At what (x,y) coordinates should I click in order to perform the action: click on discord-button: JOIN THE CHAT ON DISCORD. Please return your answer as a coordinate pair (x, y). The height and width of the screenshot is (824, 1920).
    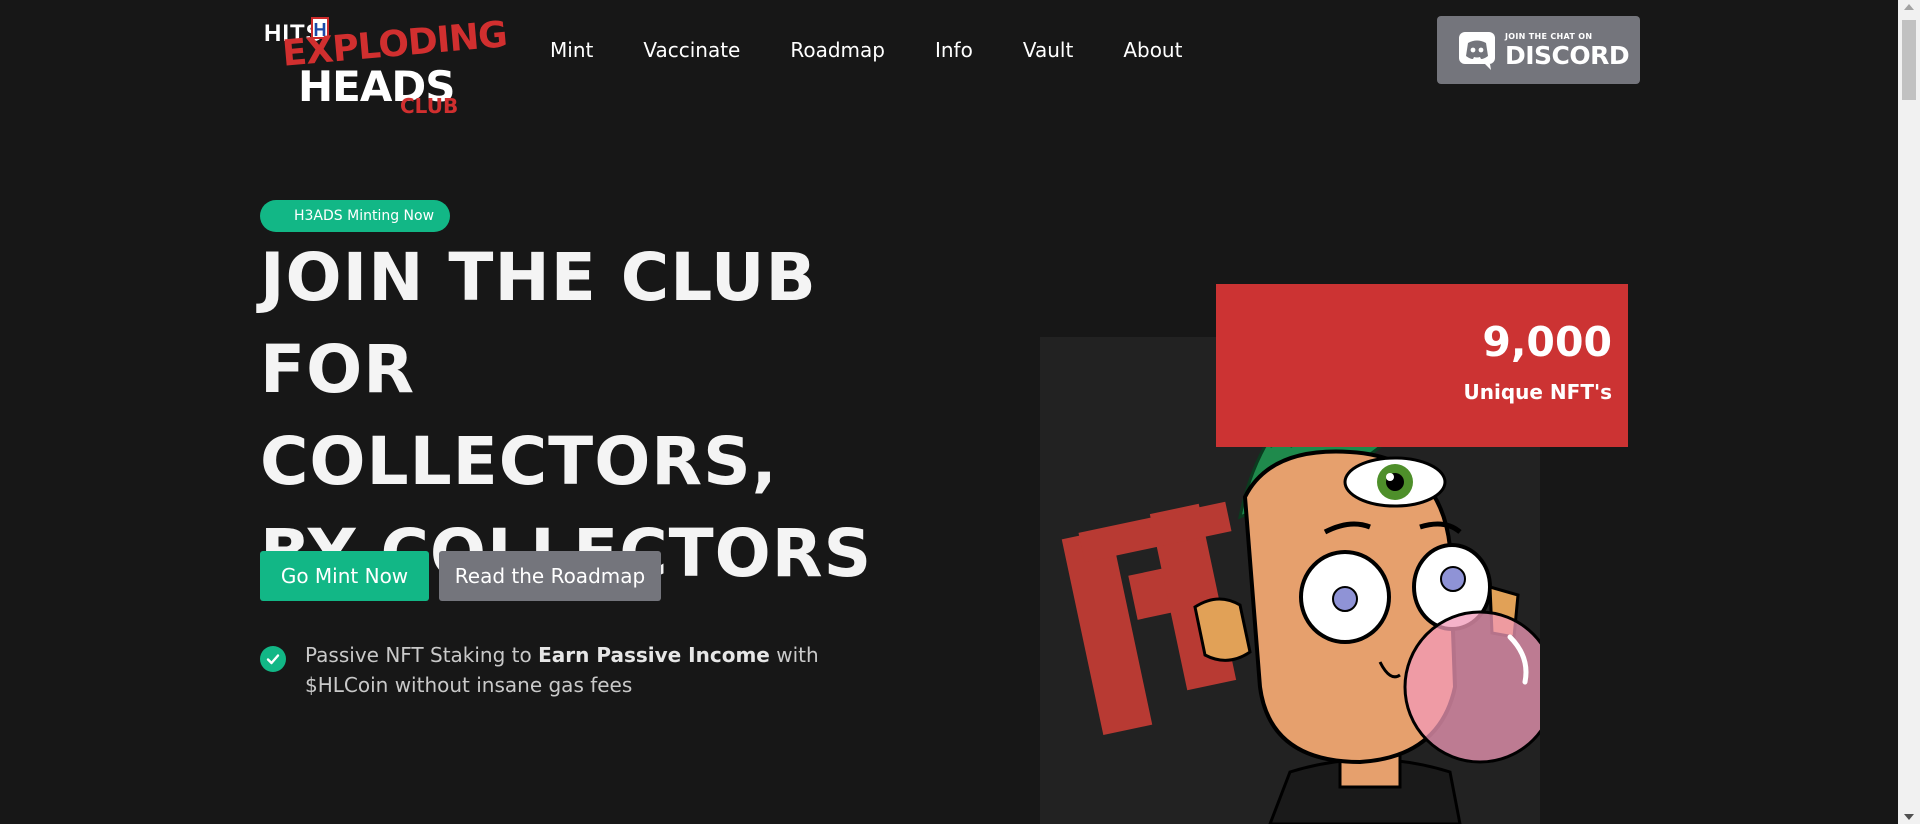
    Looking at the image, I should click on (1538, 50).